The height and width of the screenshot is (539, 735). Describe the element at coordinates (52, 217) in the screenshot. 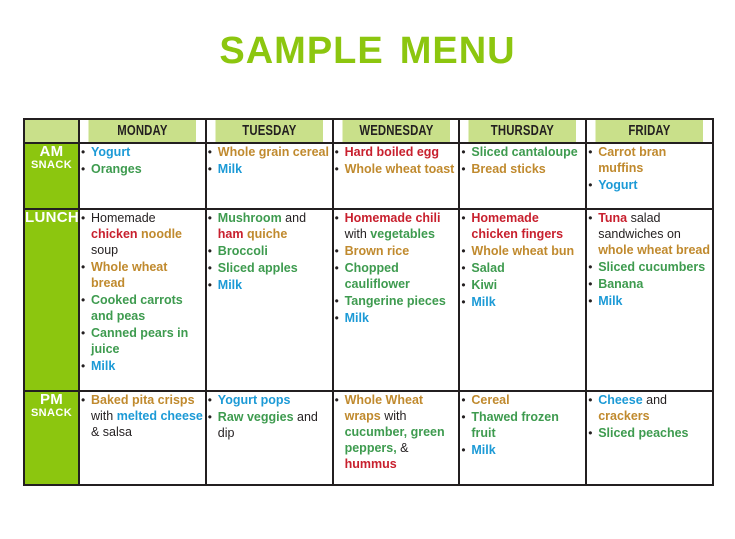

I see `meal-label-primary: LUNCH` at that location.